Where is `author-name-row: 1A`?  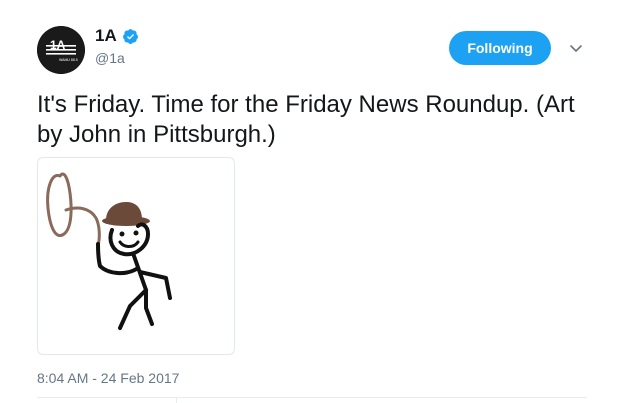
author-name-row: 1A is located at coordinates (117, 36).